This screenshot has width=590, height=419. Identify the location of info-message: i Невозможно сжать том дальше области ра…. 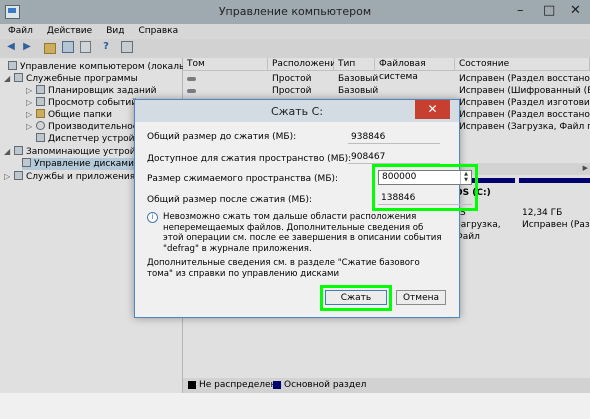
(297, 233).